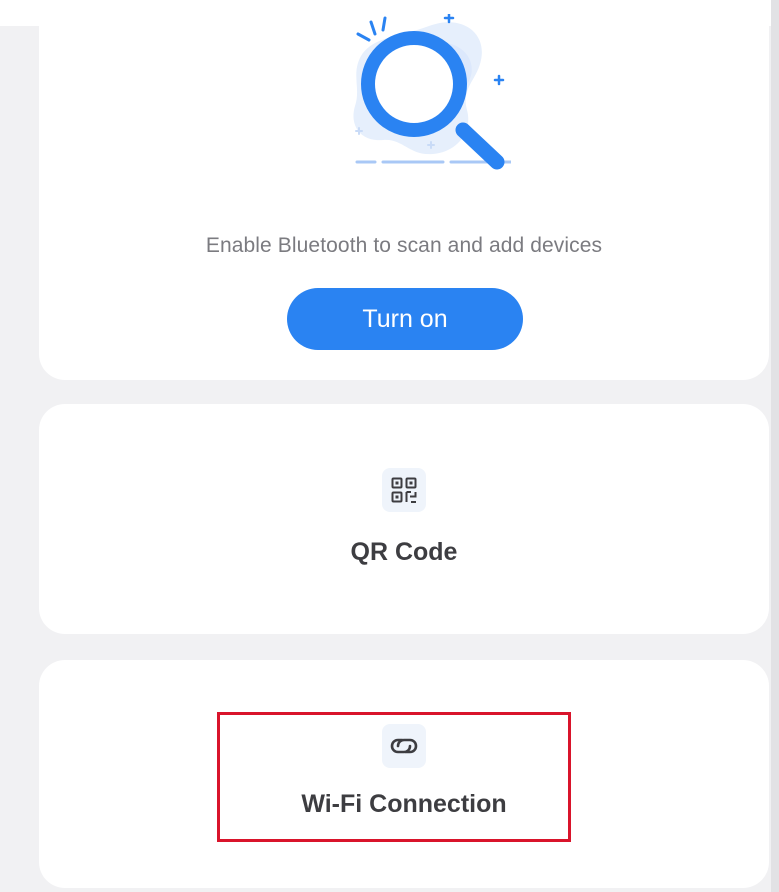  Describe the element at coordinates (775, 446) in the screenshot. I see `scroll-edge` at that location.